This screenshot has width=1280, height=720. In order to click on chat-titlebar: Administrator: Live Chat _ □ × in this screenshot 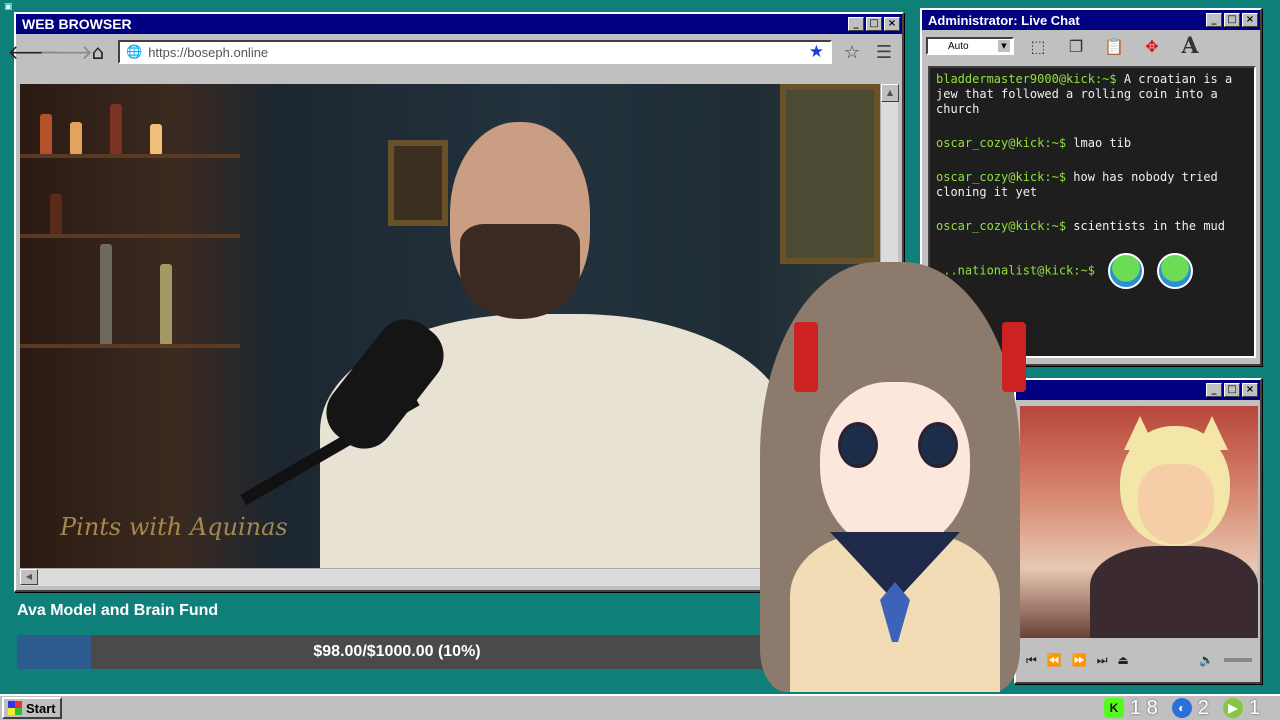, I will do `click(1091, 20)`.